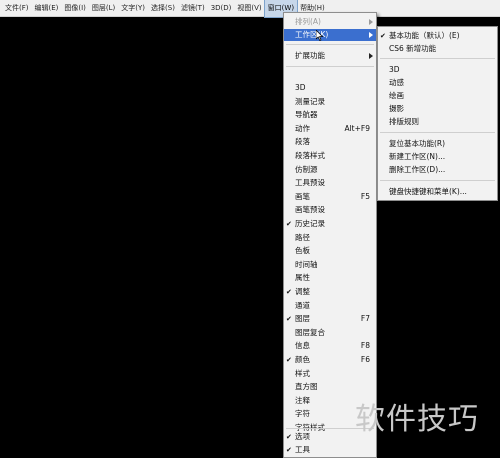  I want to click on menu-item-label: 通道, so click(302, 305).